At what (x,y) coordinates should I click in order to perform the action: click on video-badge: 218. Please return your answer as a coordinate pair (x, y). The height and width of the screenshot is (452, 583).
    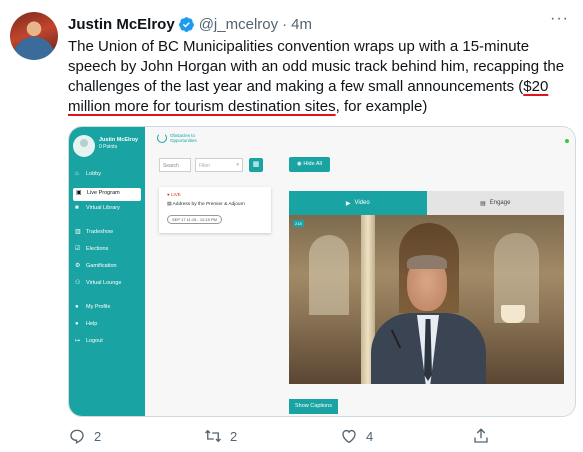
    Looking at the image, I should click on (298, 223).